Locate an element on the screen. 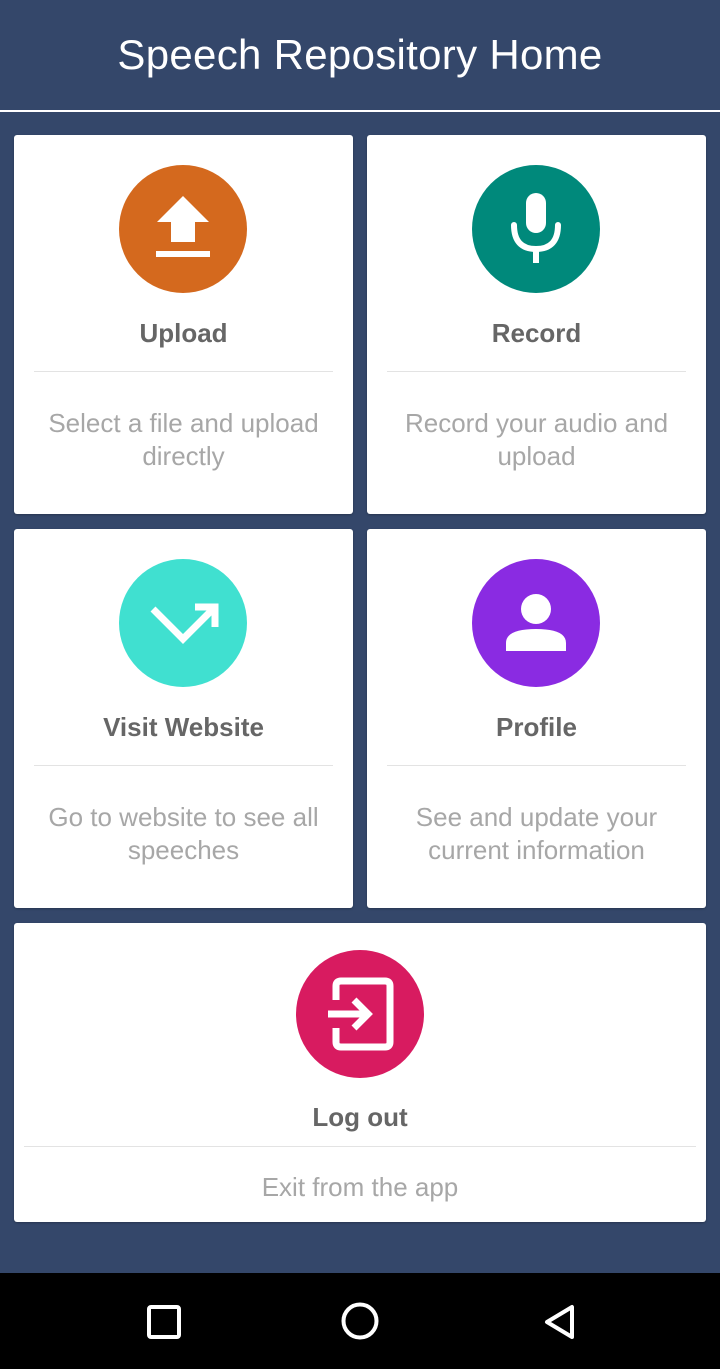  profile-description: See and update your current information is located at coordinates (536, 833).